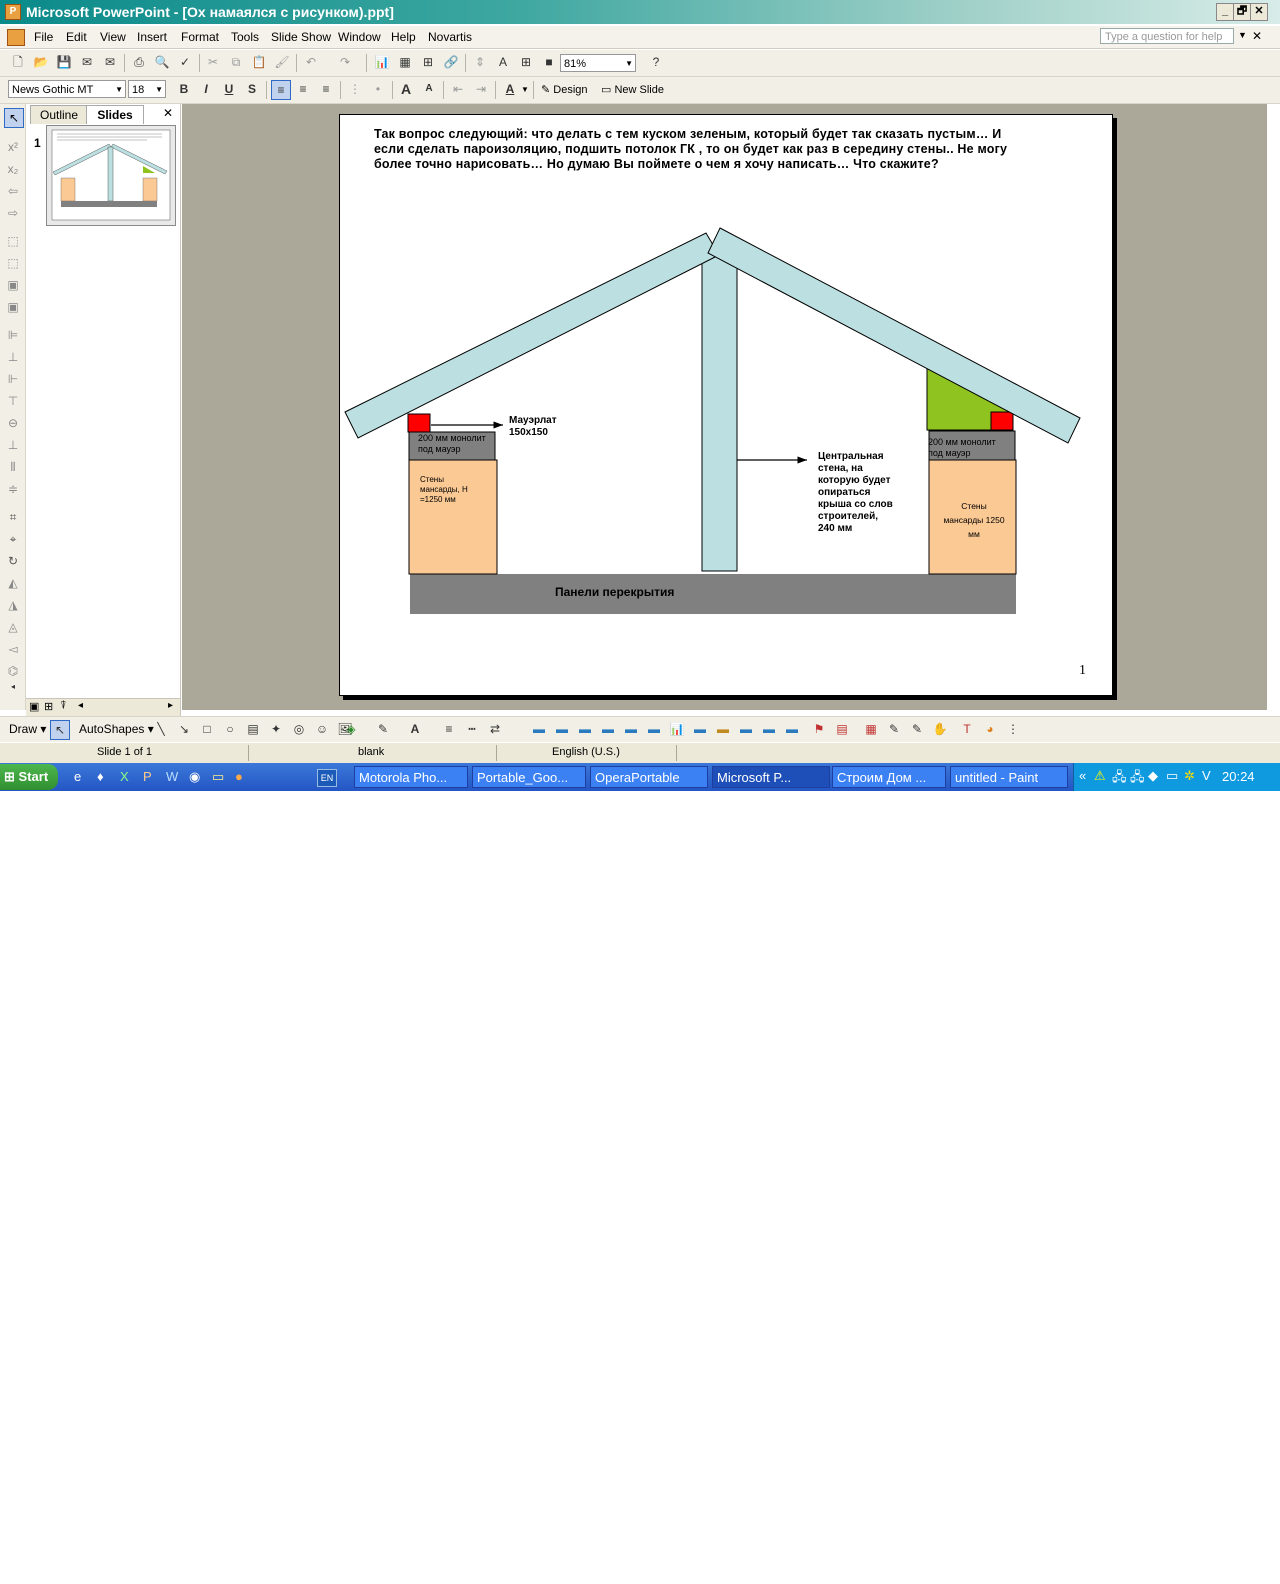  Describe the element at coordinates (450, 37) in the screenshot. I see `menu-novartis: Novartis` at that location.